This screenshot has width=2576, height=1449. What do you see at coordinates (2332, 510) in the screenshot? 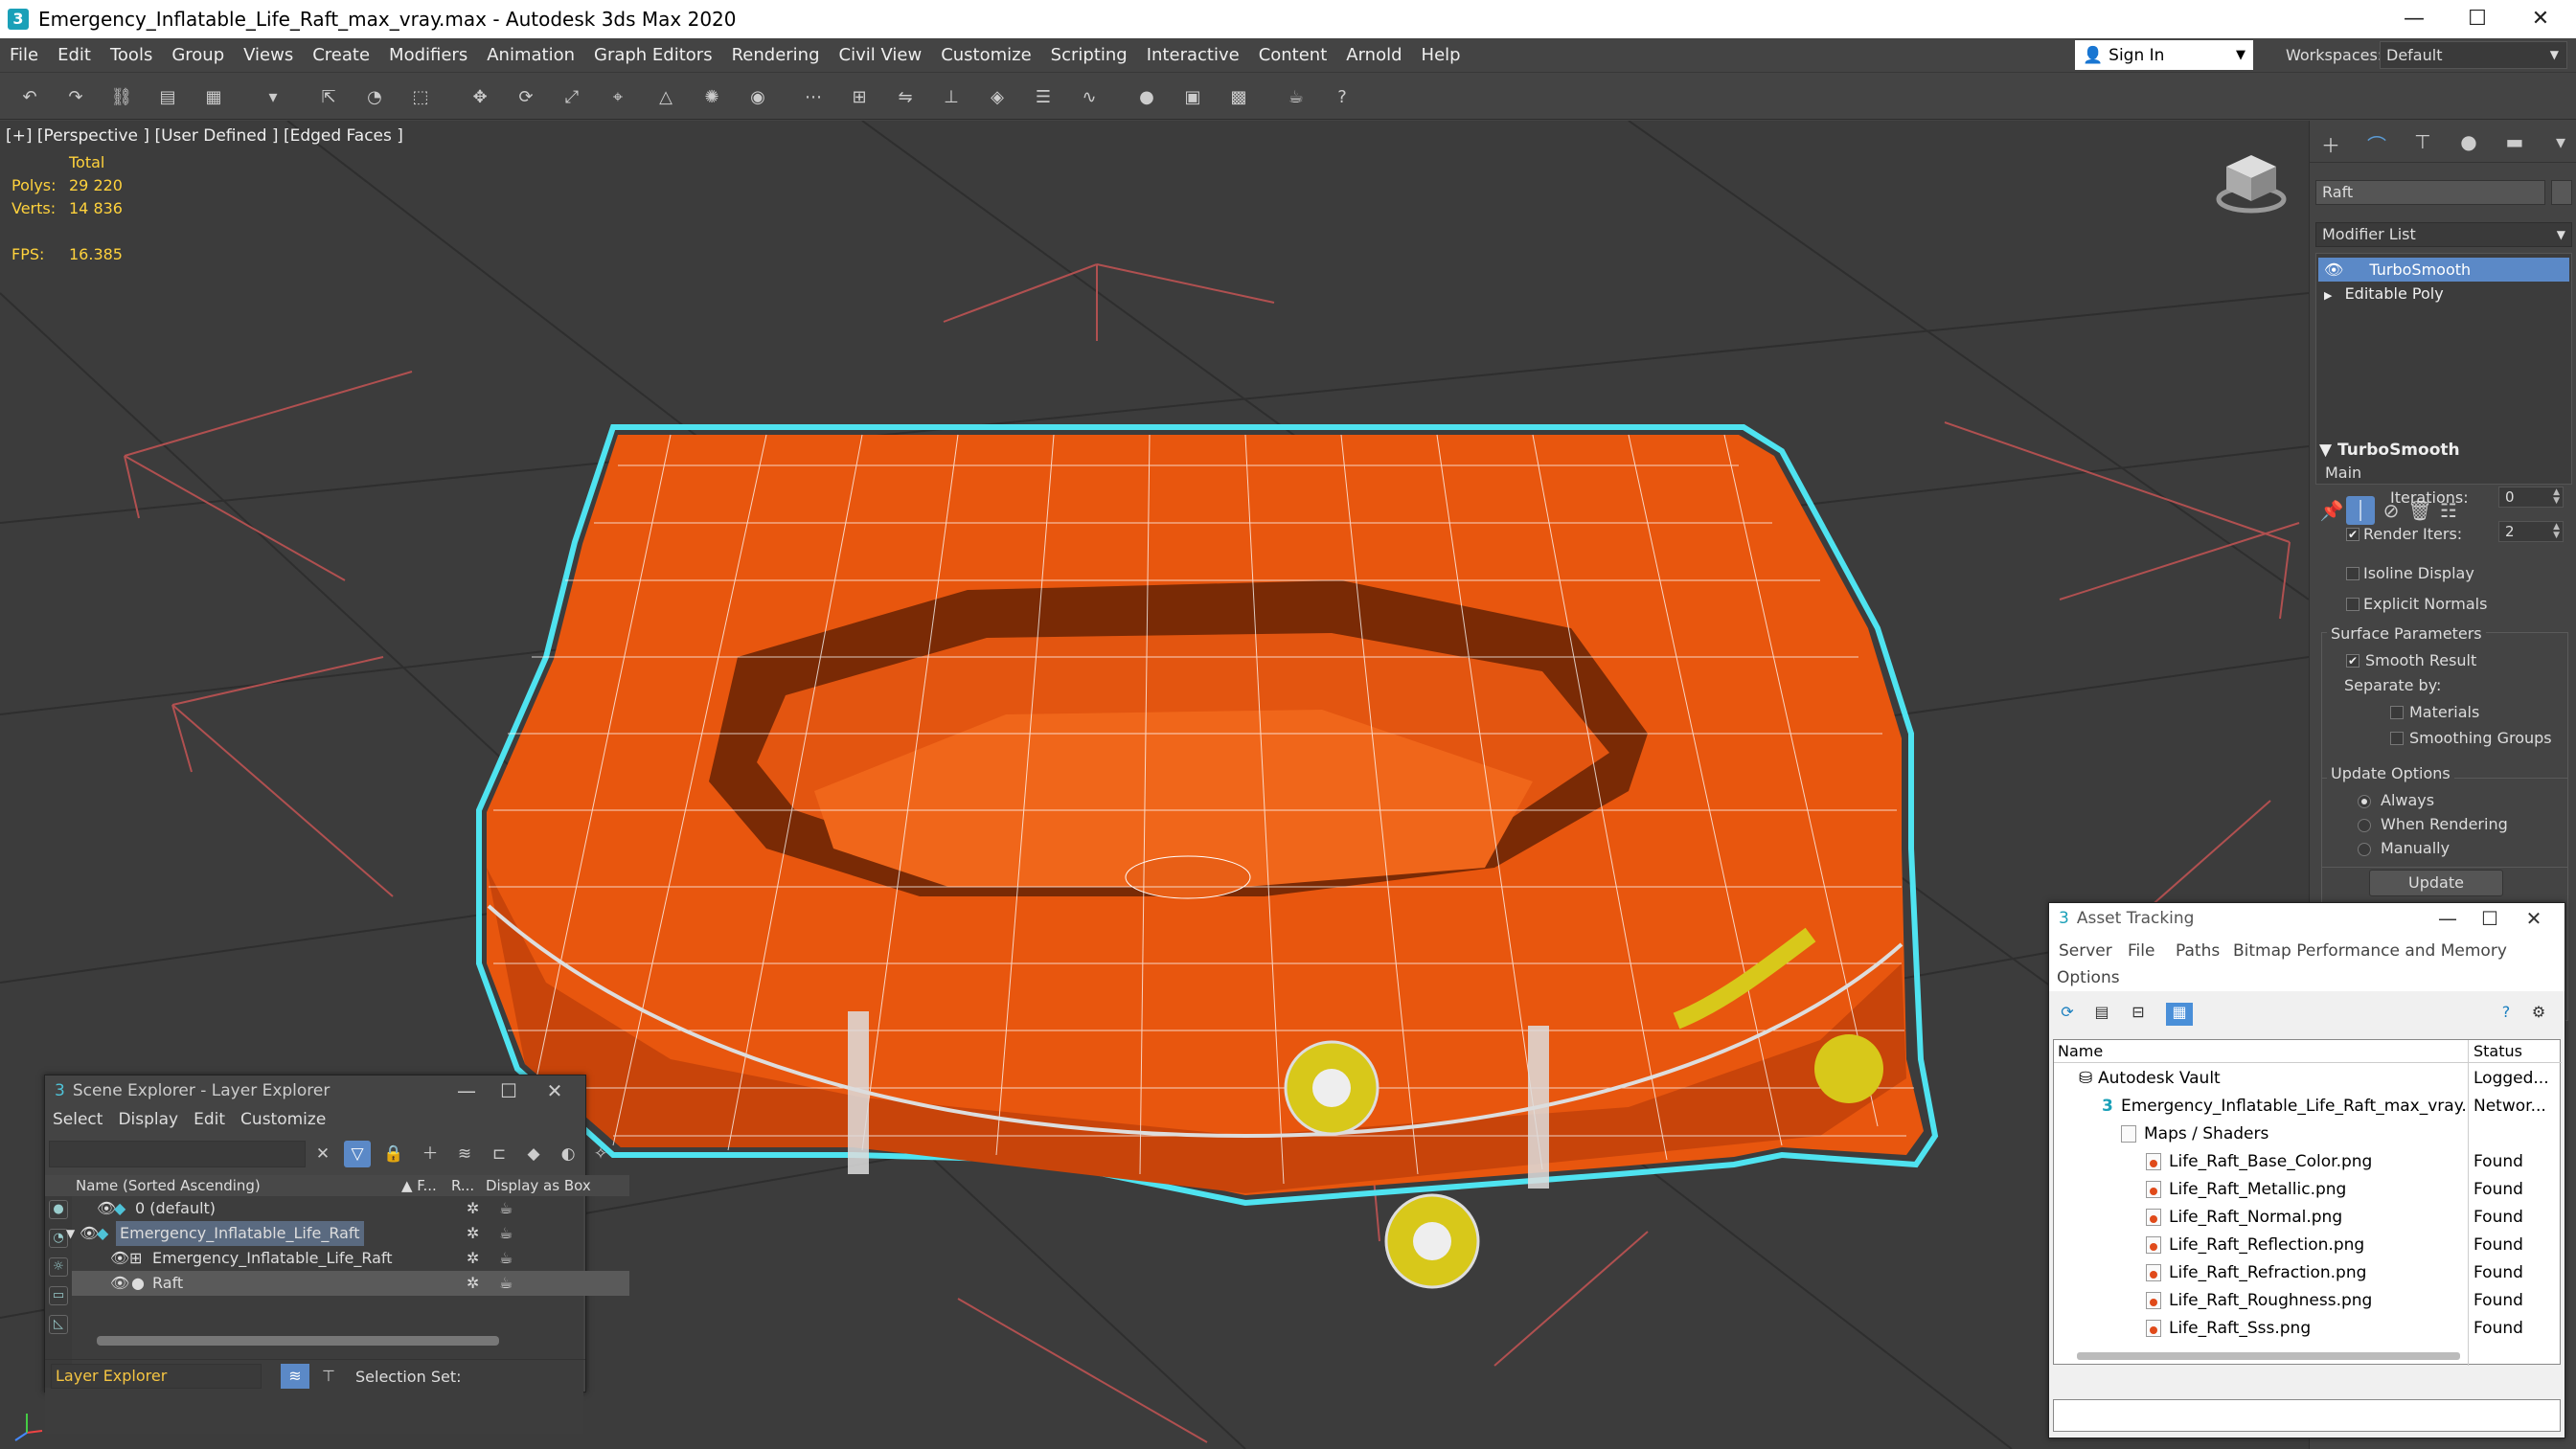
I see `pin-stack-icon: 📌` at bounding box center [2332, 510].